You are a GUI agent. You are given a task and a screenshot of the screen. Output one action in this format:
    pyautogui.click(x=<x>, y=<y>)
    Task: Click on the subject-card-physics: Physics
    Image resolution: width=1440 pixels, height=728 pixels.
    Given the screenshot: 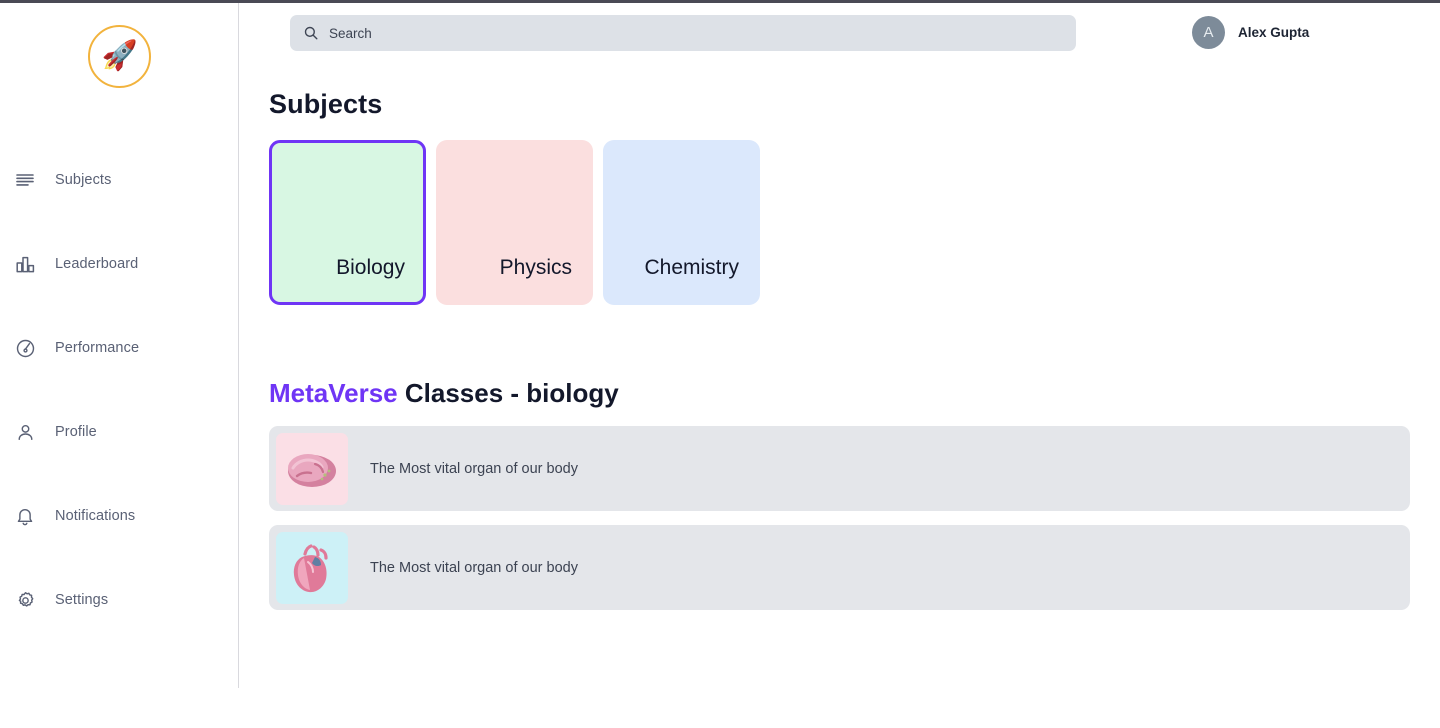 What is the action you would take?
    pyautogui.click(x=514, y=222)
    